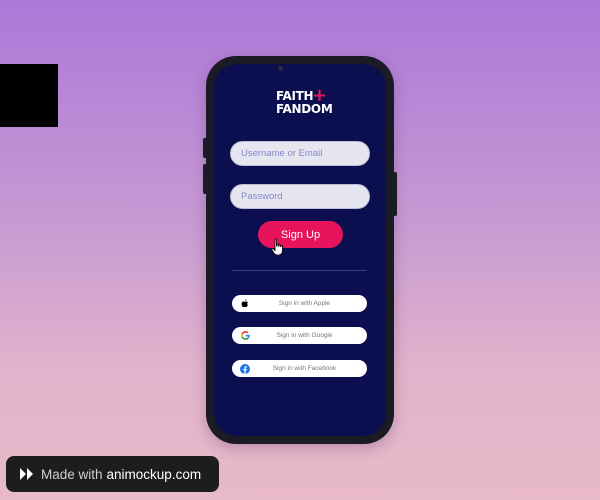  Describe the element at coordinates (319, 95) in the screenshot. I see `logo-plus: +` at that location.